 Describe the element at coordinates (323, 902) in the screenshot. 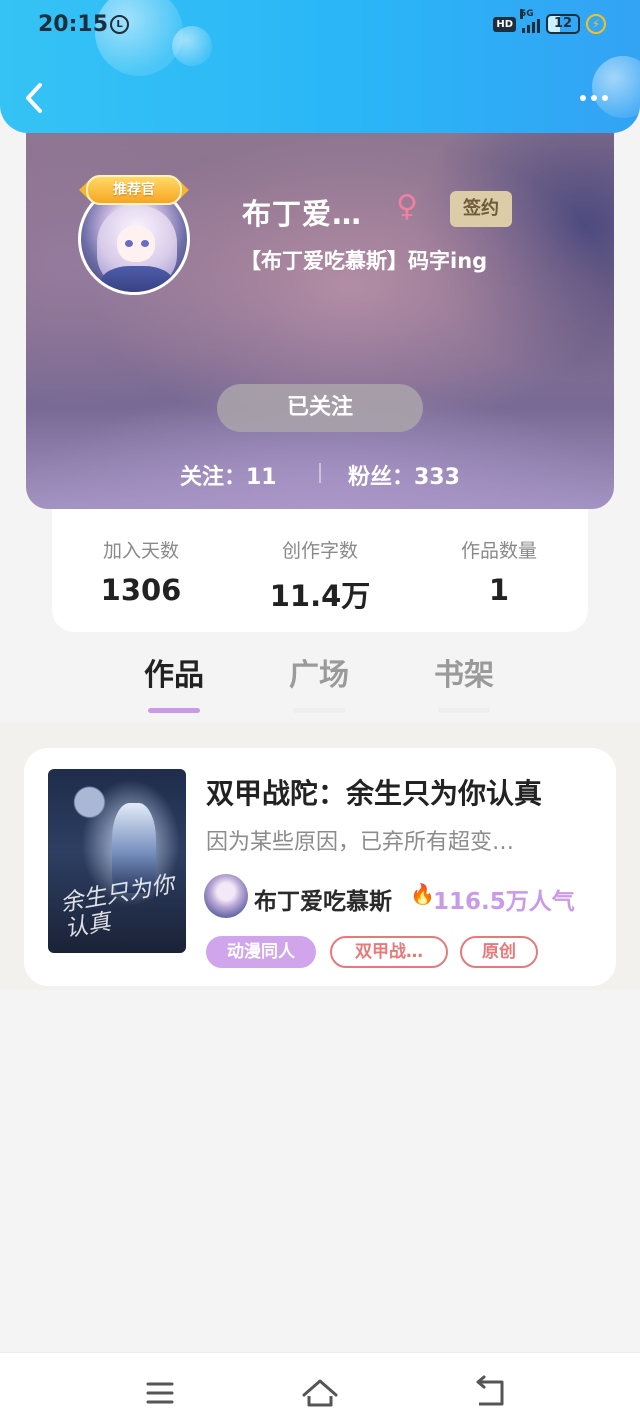

I see `author-name: 布丁爱吃慕斯` at that location.